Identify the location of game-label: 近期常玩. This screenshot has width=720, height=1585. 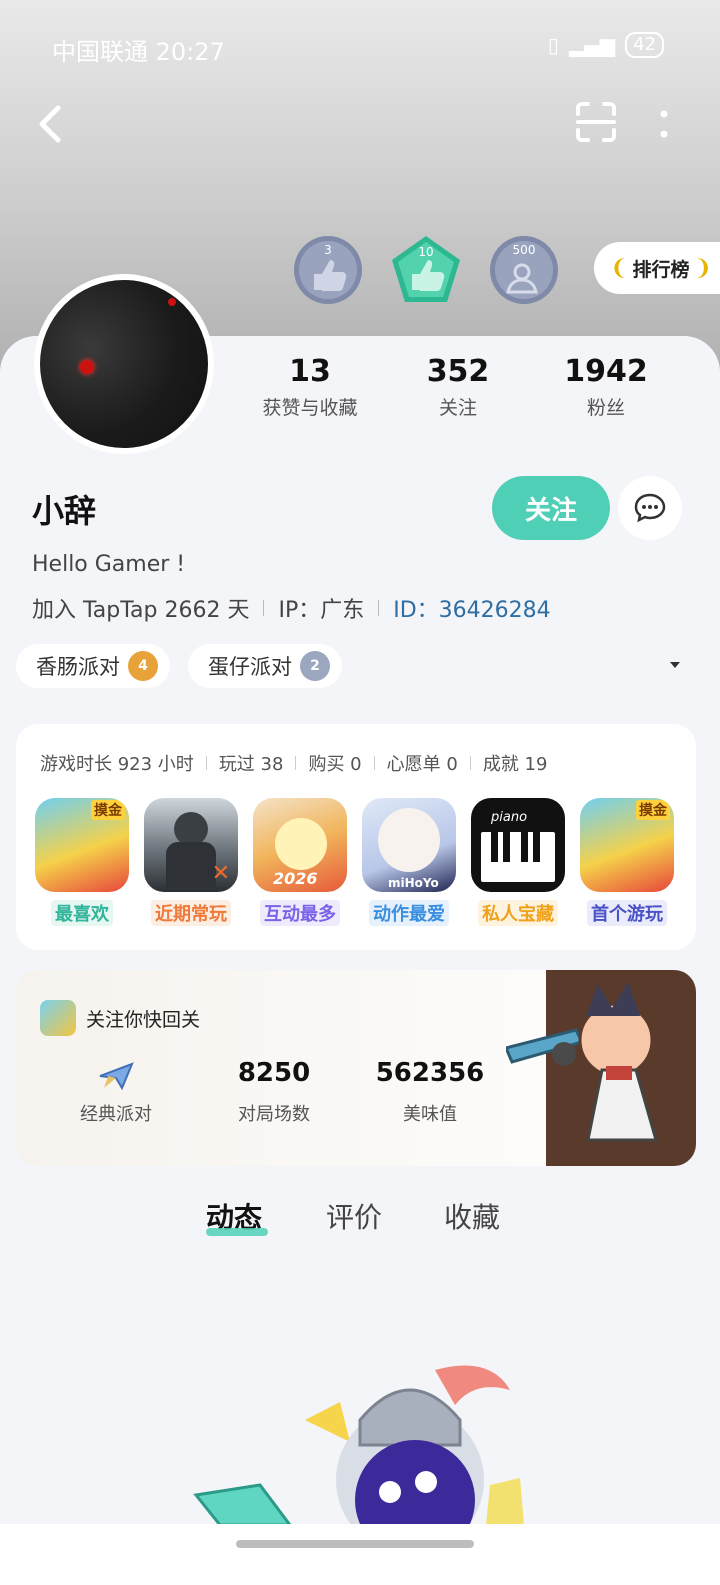
(191, 913).